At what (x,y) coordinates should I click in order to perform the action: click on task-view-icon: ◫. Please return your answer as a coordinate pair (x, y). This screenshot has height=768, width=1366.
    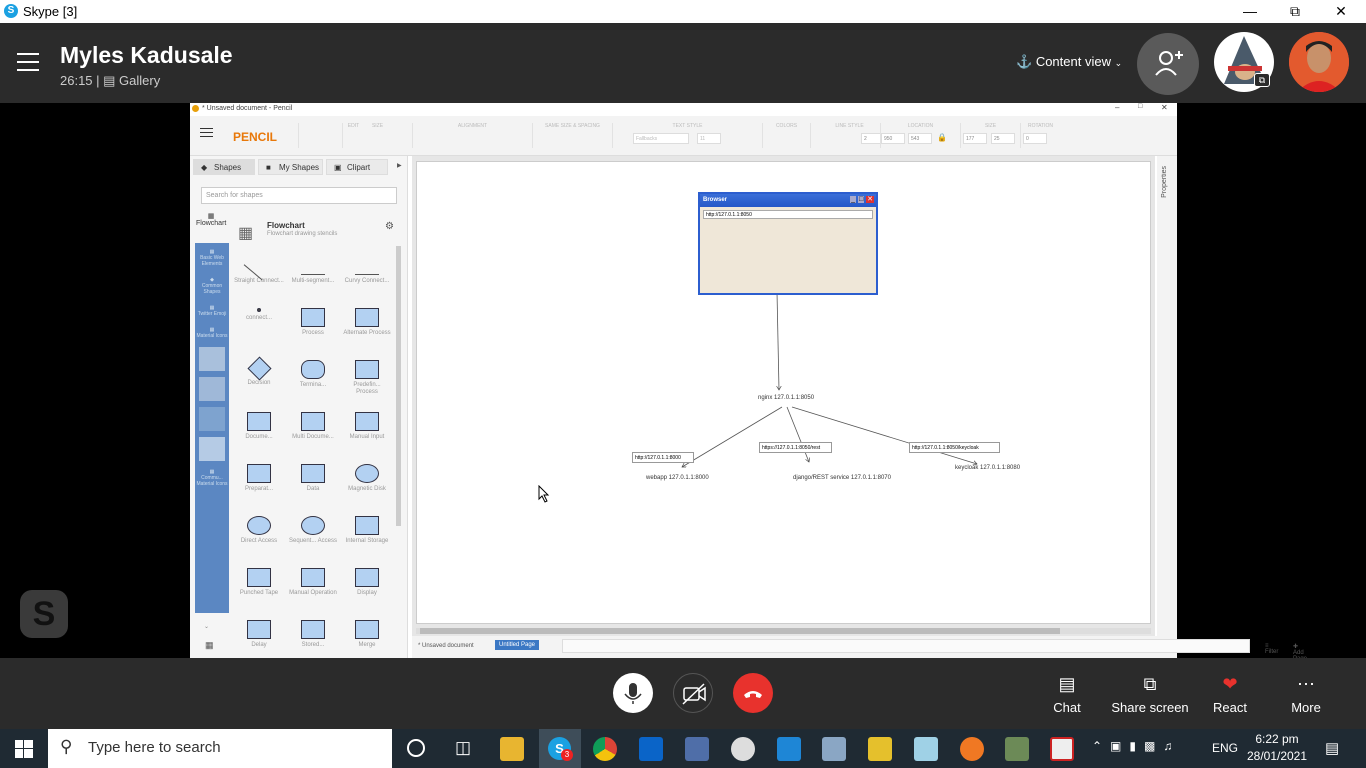
    Looking at the image, I should click on (463, 748).